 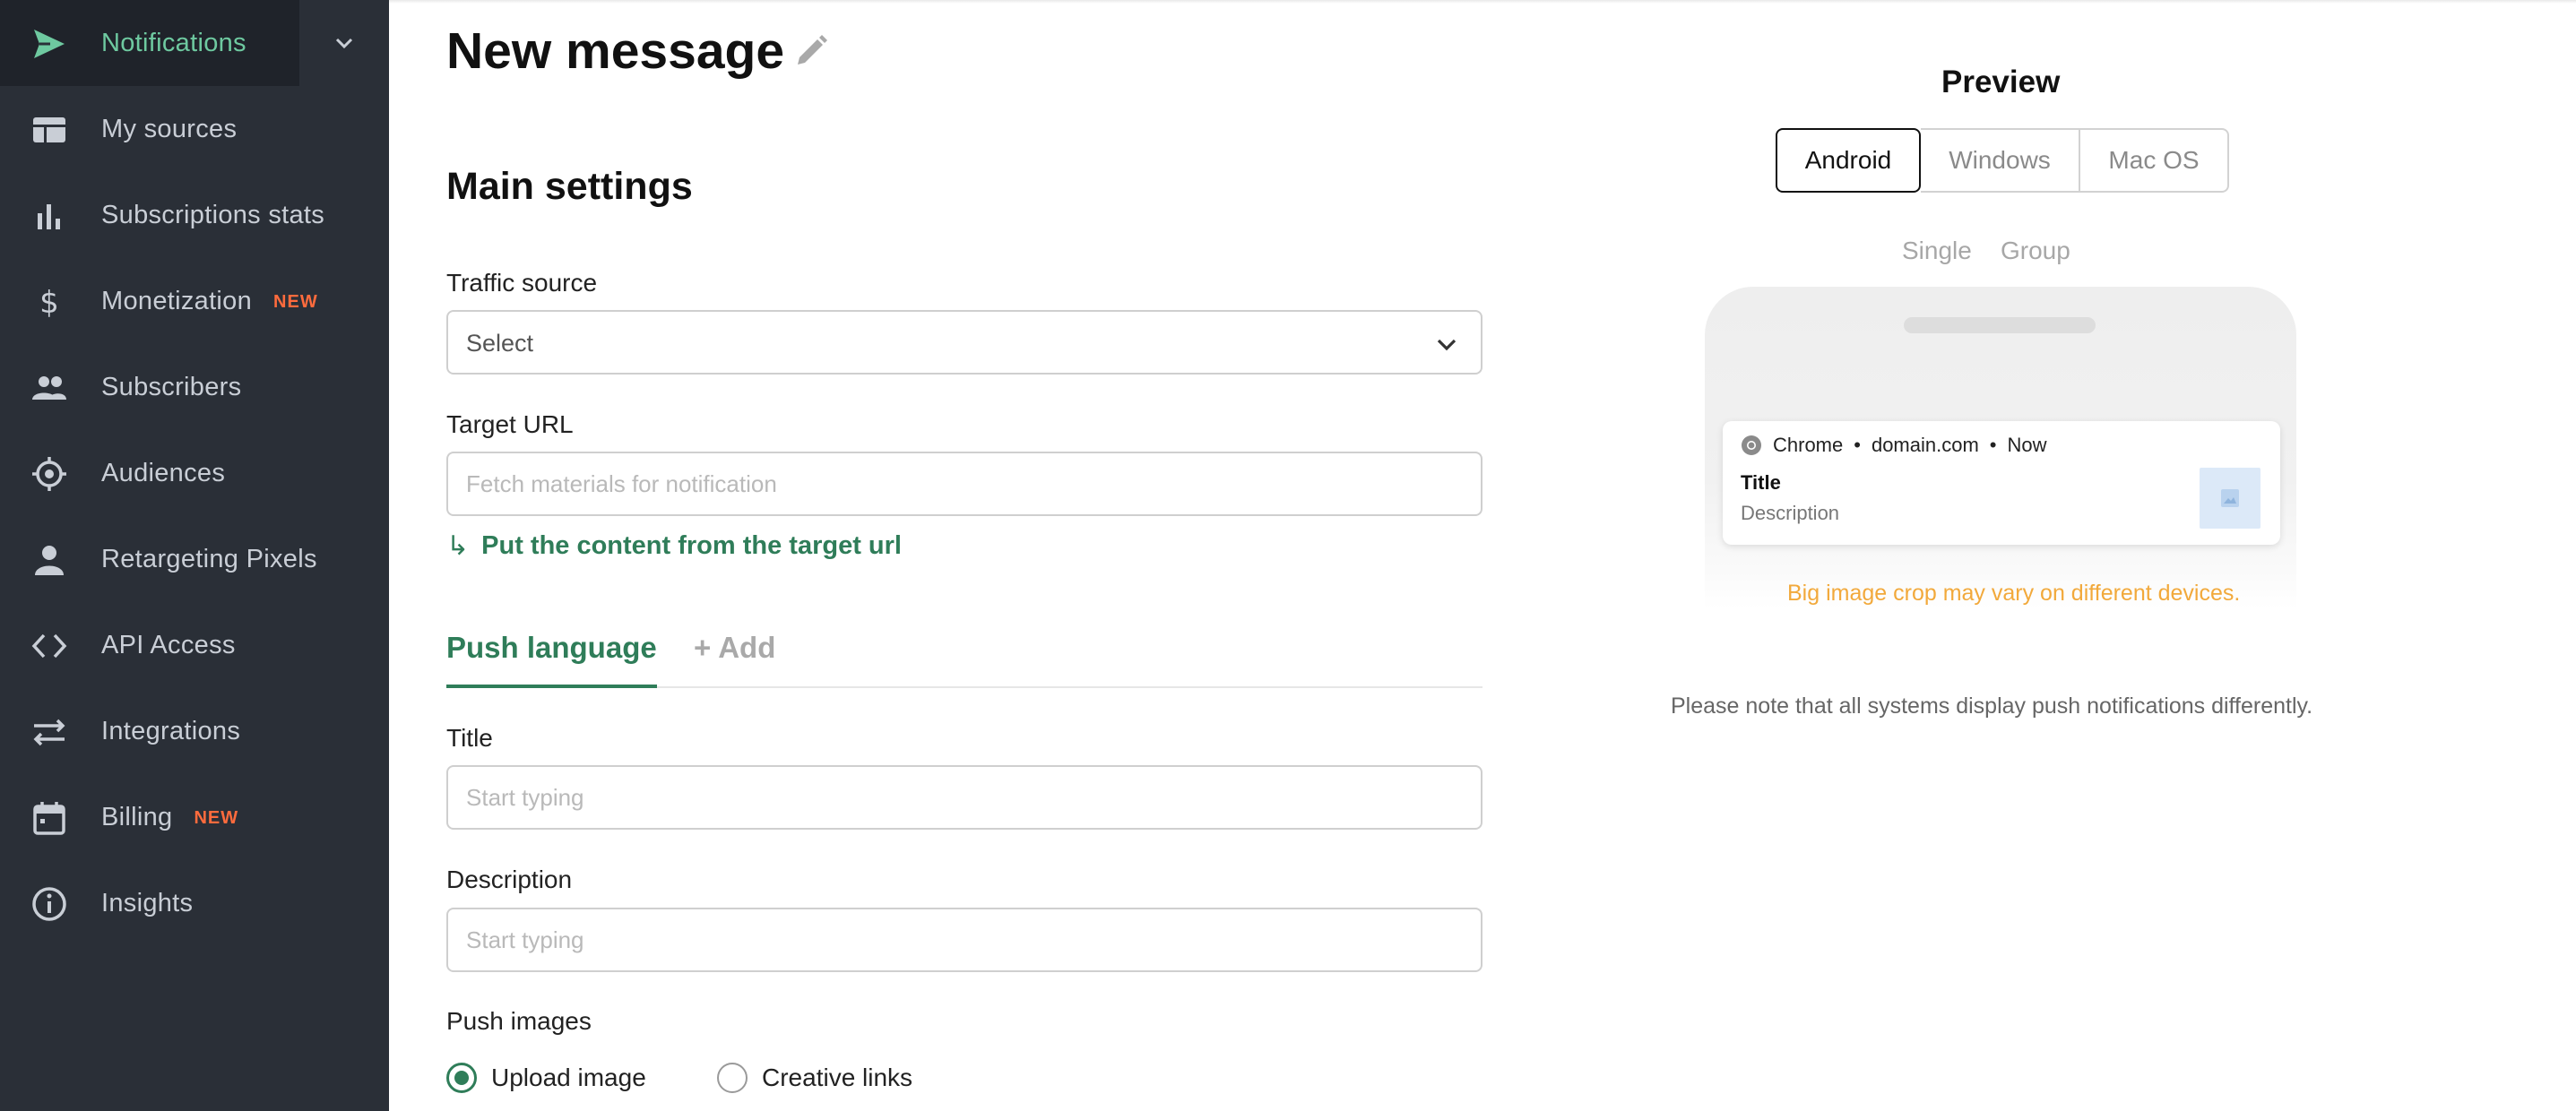 I want to click on preview-title: Preview, so click(x=2001, y=82).